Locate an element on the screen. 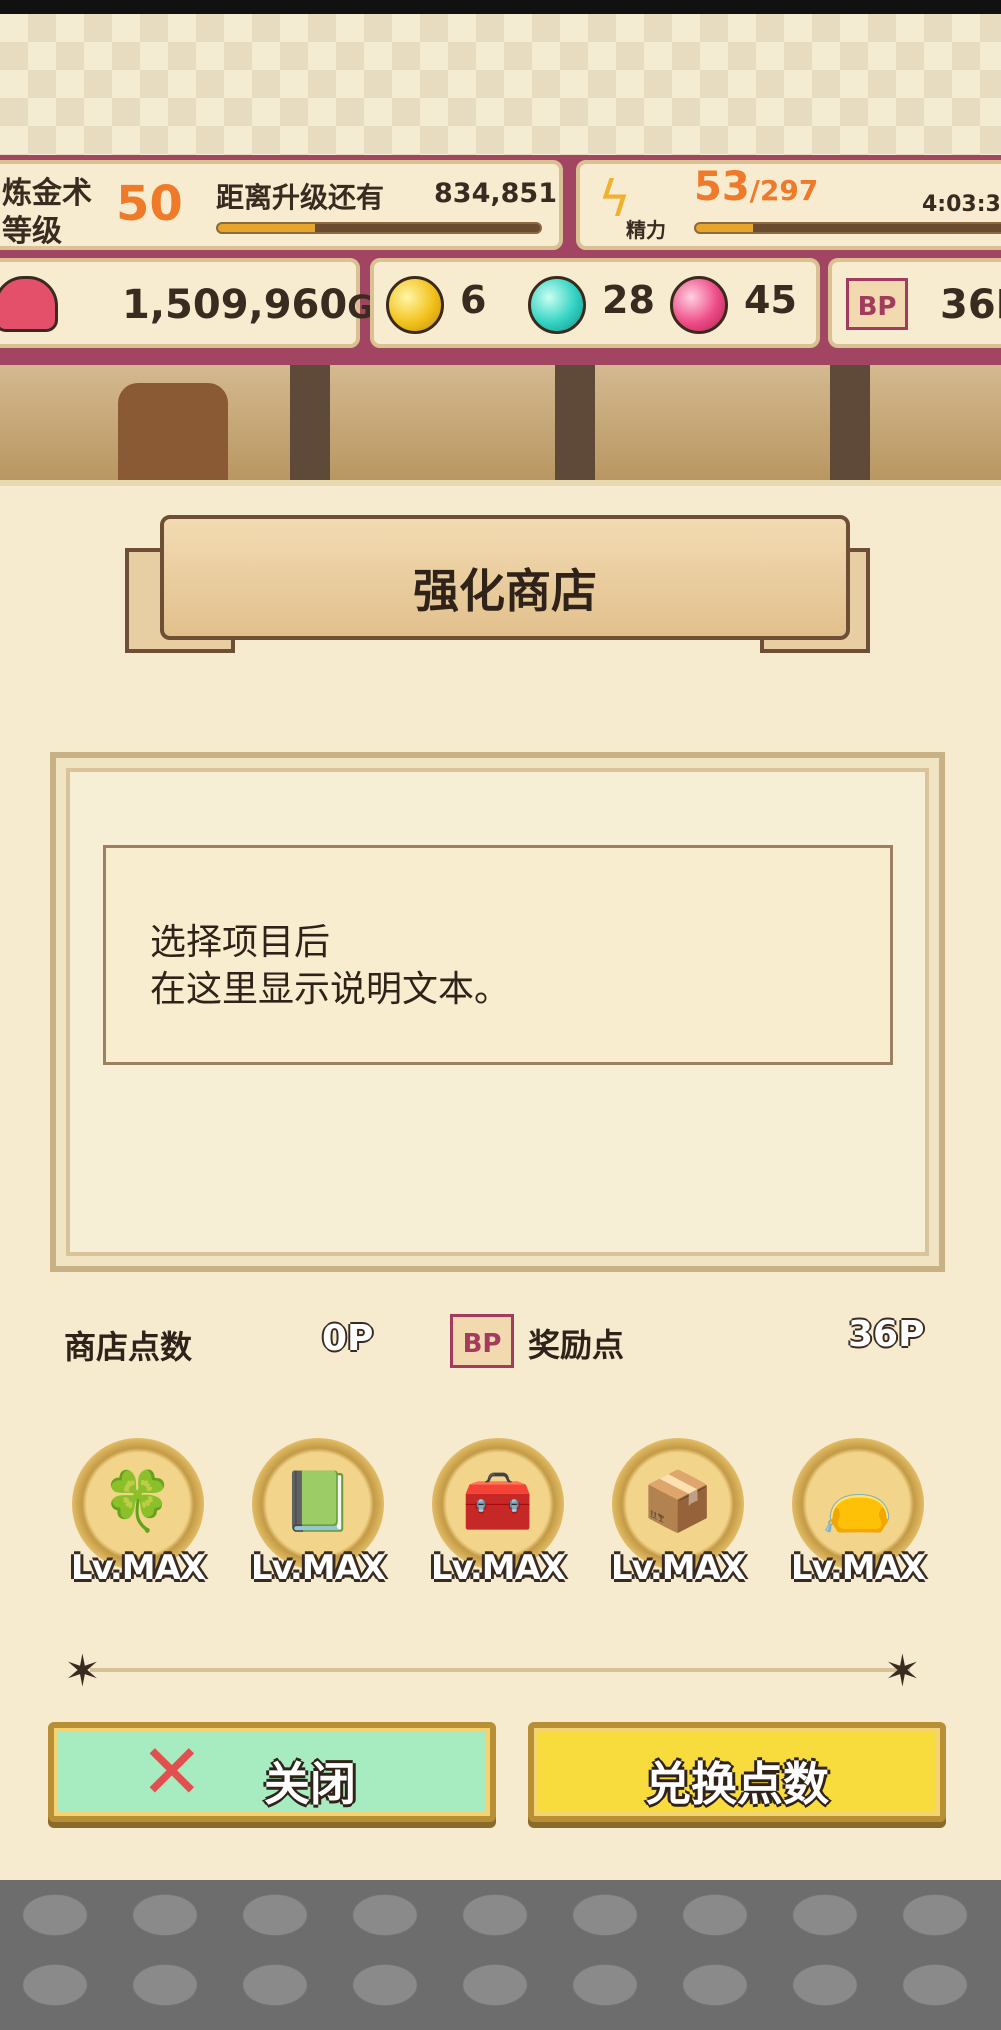 The image size is (1001, 2030). next-level-value: 834,851 is located at coordinates (495, 193).